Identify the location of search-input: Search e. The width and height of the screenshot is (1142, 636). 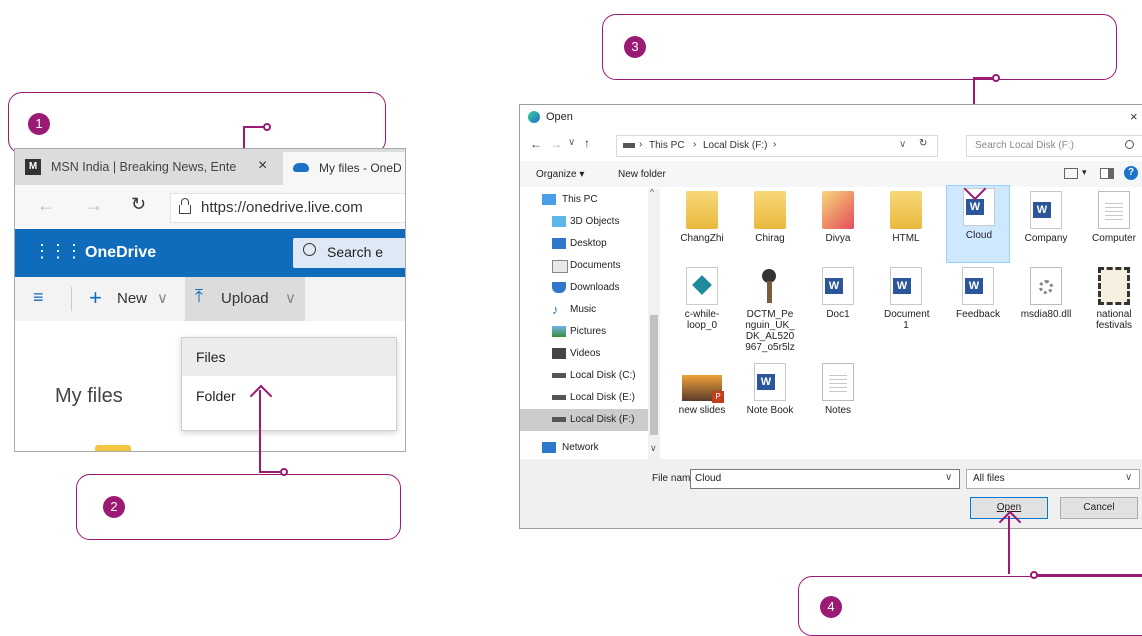
(349, 253).